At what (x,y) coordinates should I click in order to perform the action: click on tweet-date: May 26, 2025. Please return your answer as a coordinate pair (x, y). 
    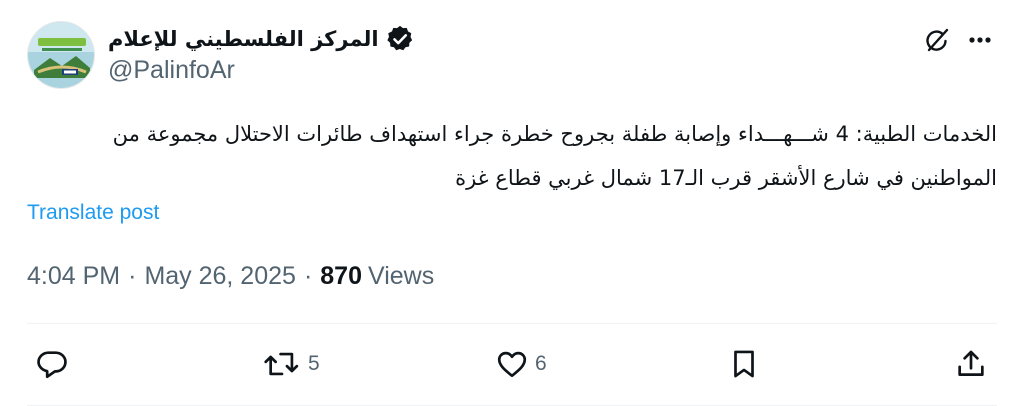
    Looking at the image, I should click on (220, 276).